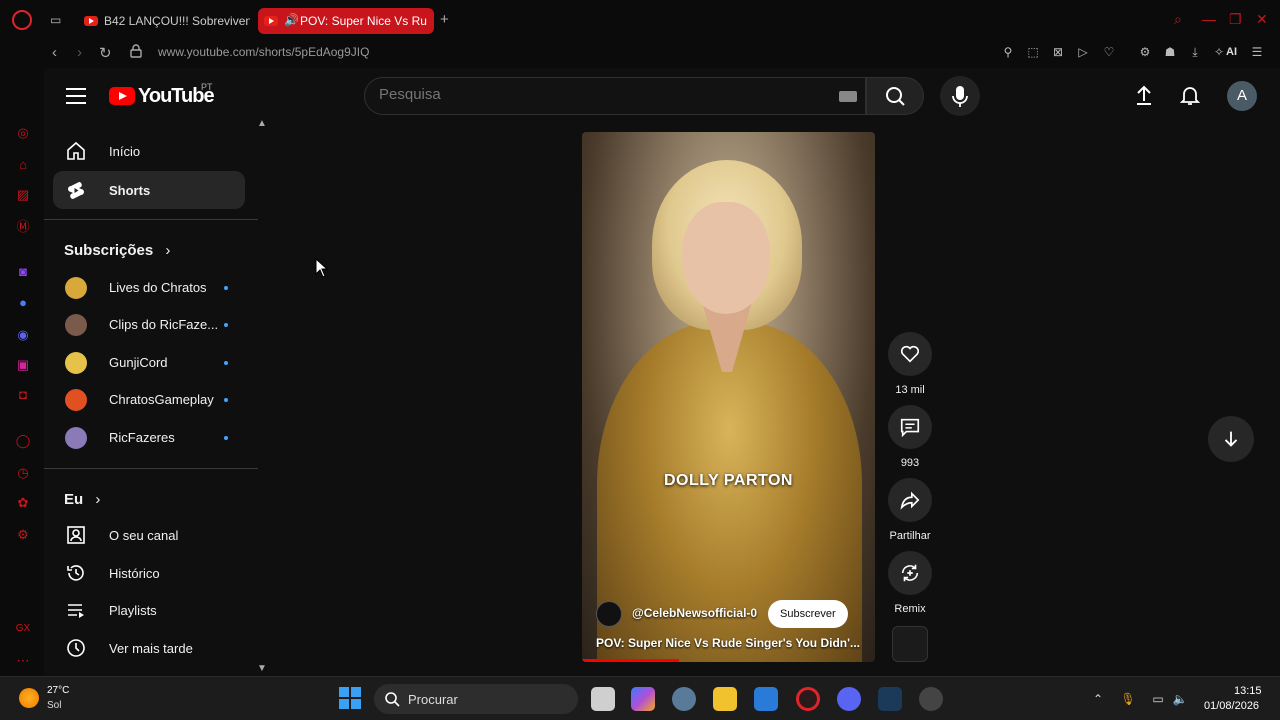  What do you see at coordinates (960, 96) in the screenshot?
I see `voice-search-button` at bounding box center [960, 96].